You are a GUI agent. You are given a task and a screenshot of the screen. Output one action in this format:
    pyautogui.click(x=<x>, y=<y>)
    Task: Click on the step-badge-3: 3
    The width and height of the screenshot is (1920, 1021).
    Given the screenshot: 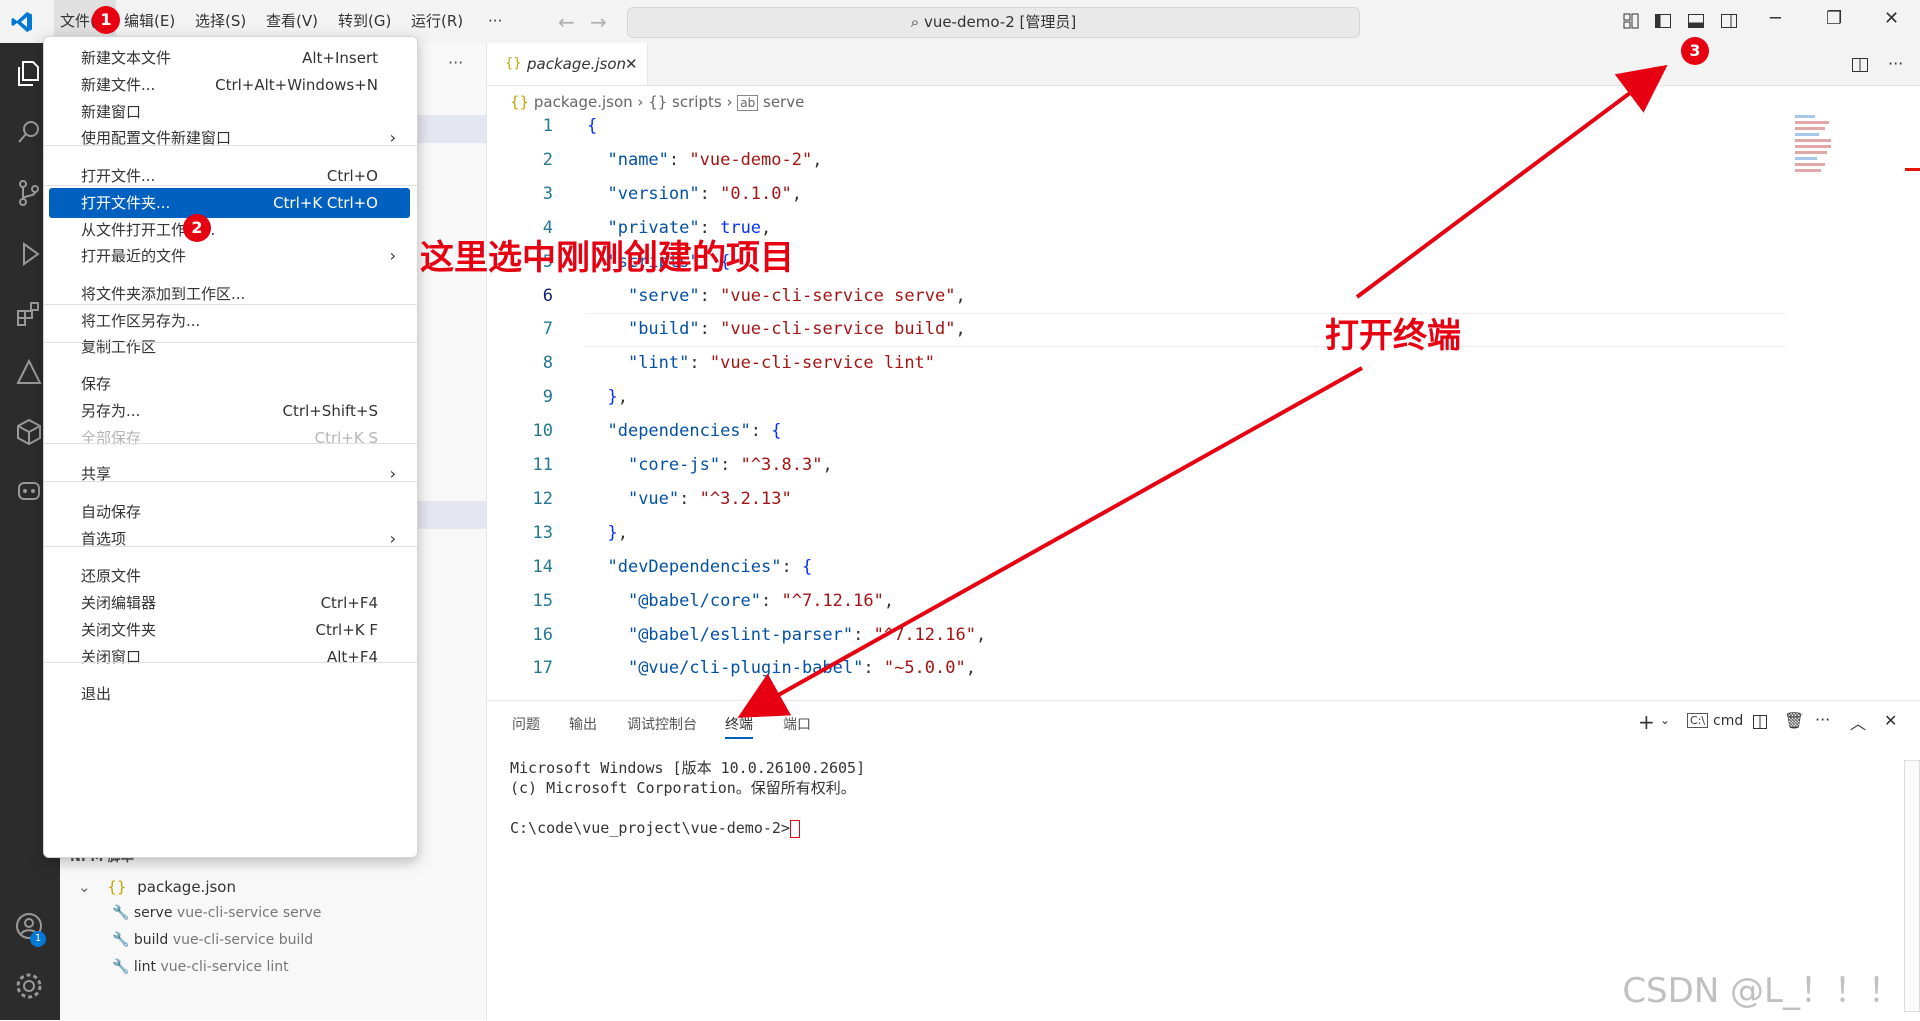 What is the action you would take?
    pyautogui.click(x=1695, y=51)
    